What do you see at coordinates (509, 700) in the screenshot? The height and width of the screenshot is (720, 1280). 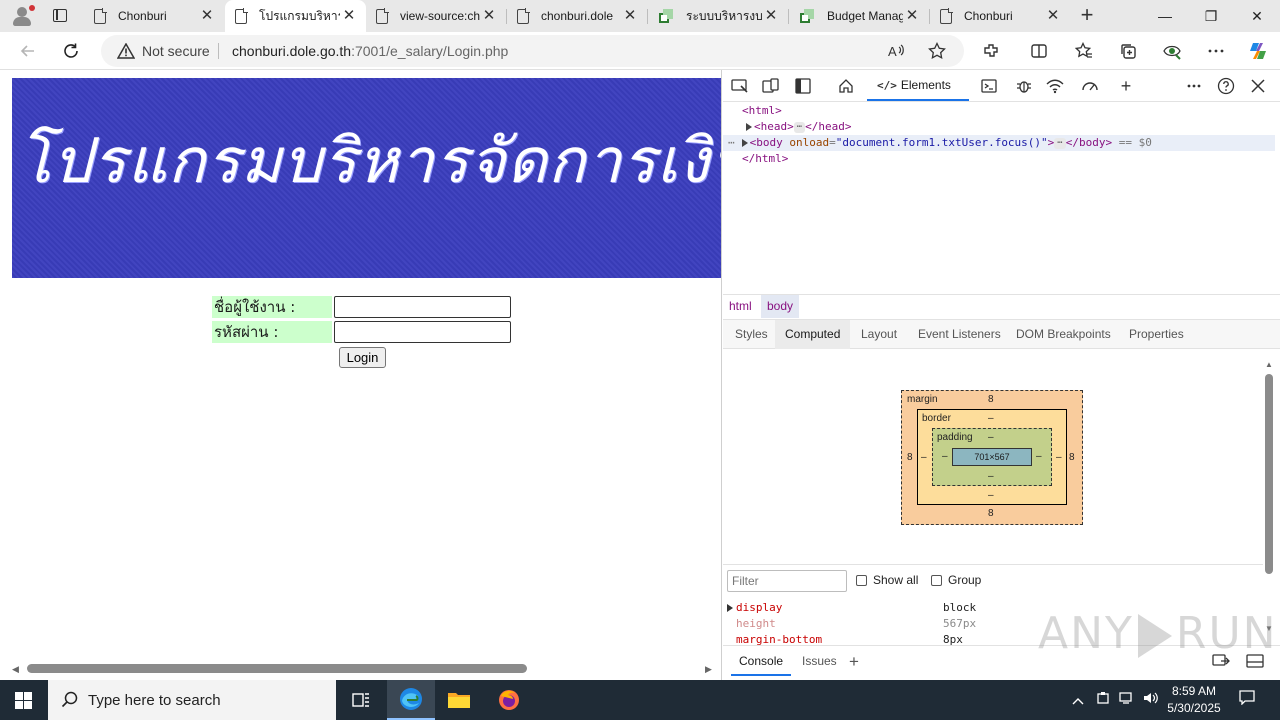 I see `firefox-icon` at bounding box center [509, 700].